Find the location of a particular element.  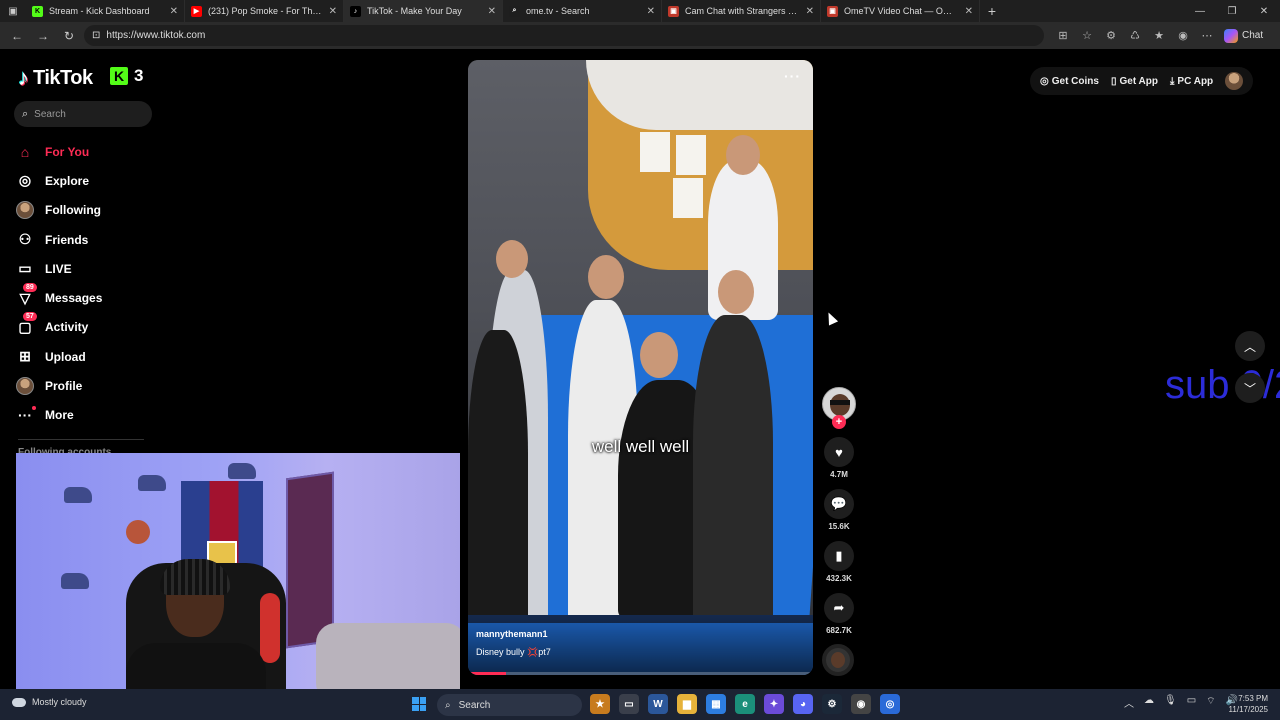

site-info-icon: ⊡ is located at coordinates (96, 35).